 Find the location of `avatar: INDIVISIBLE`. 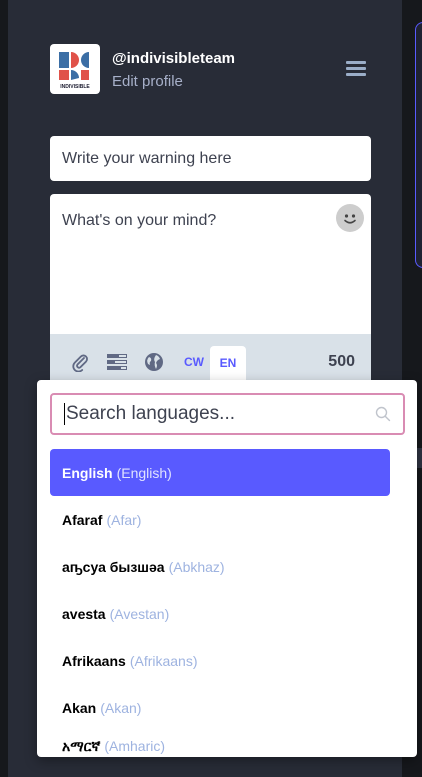

avatar: INDIVISIBLE is located at coordinates (75, 69).